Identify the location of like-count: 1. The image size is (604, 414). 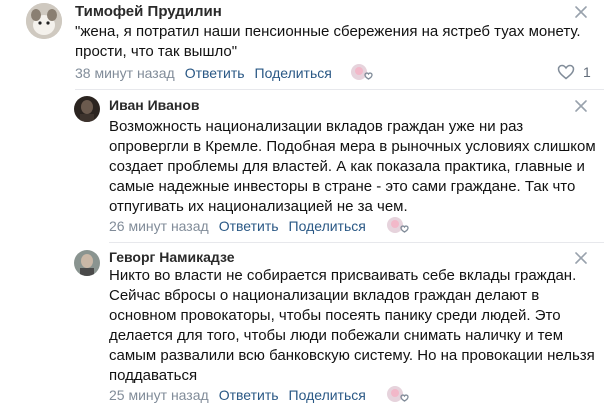
(587, 72).